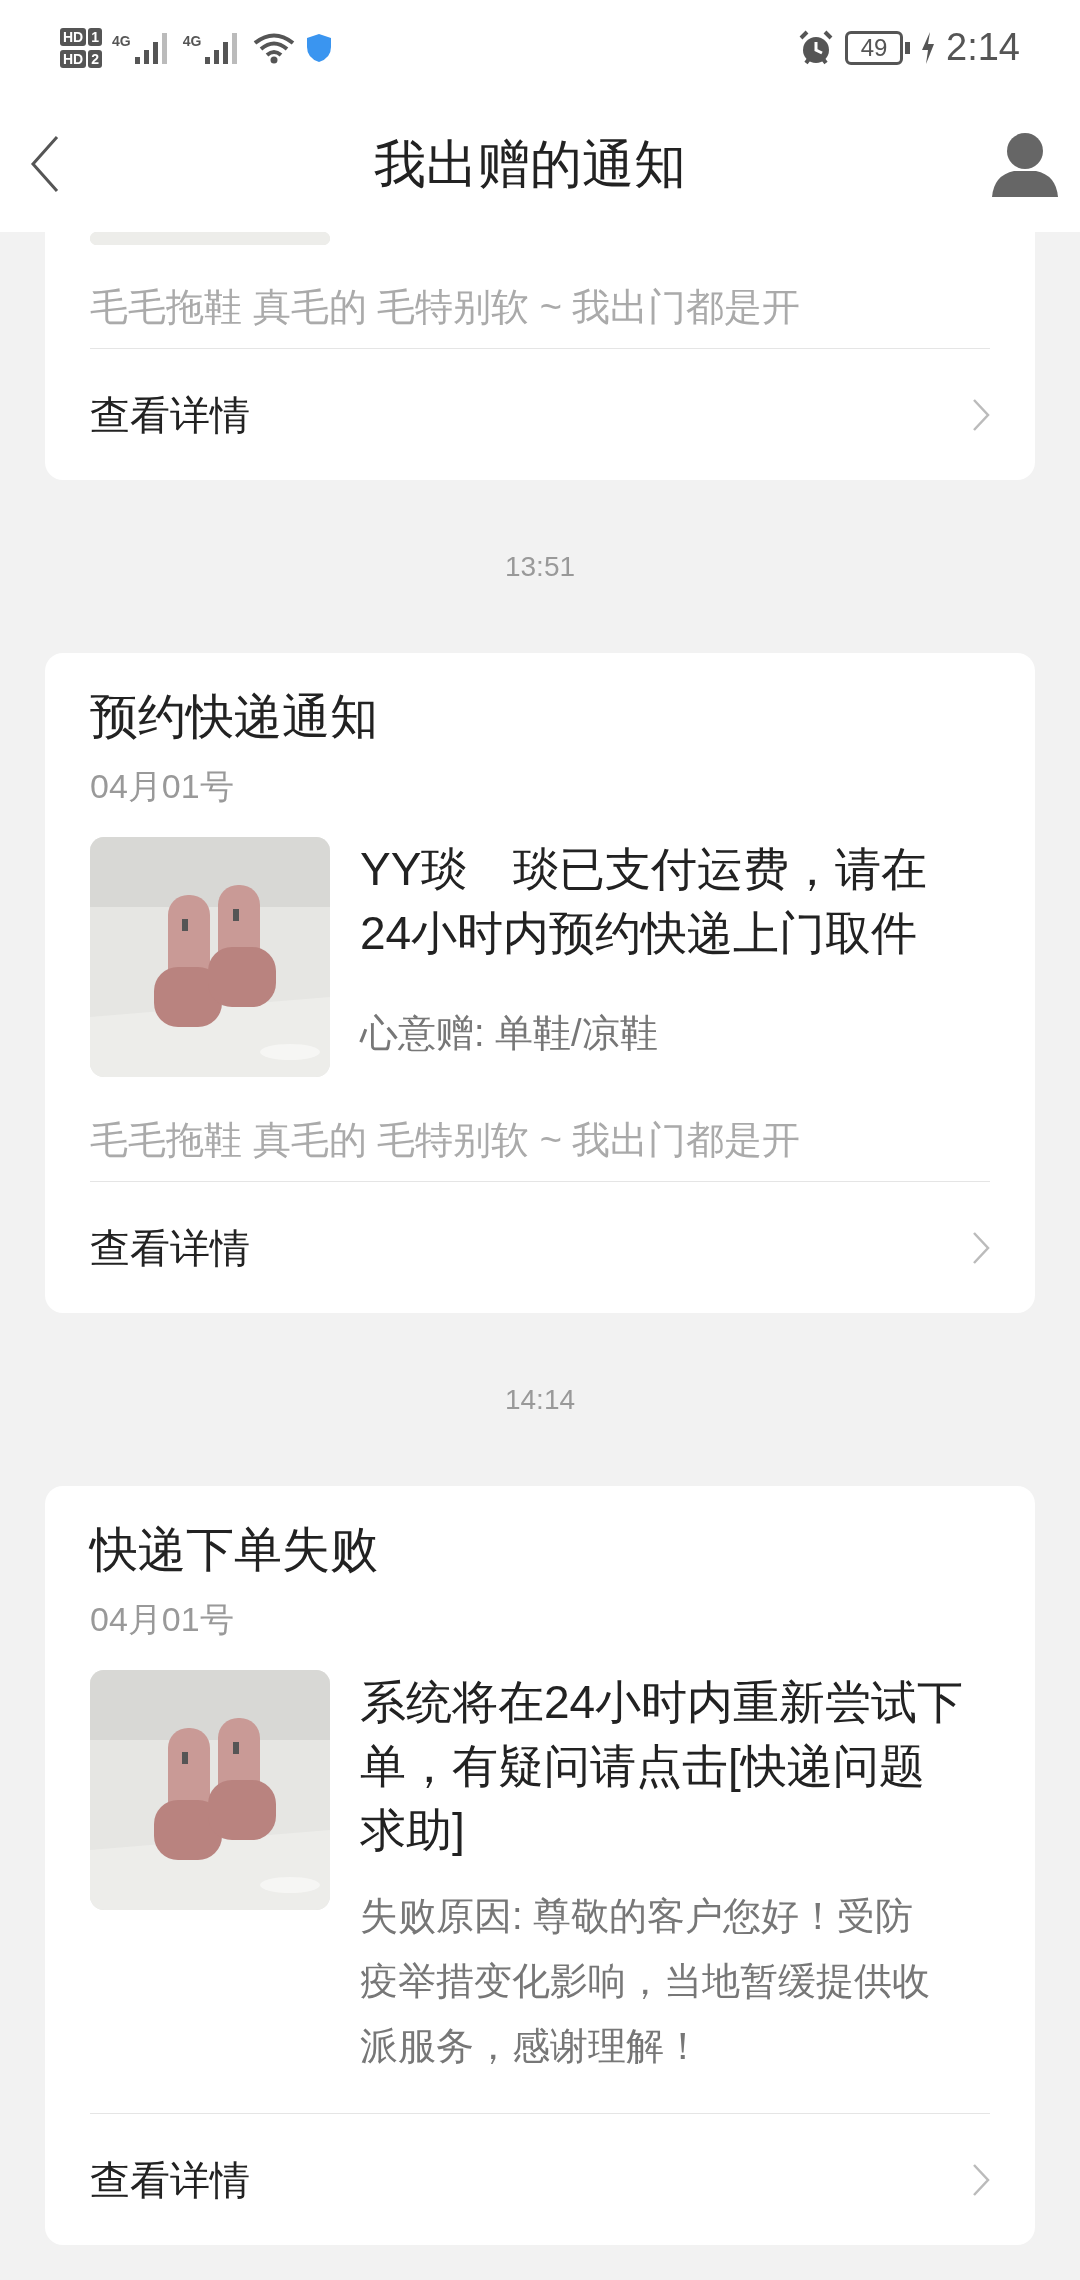 Image resolution: width=1080 pixels, height=2280 pixels. Describe the element at coordinates (983, 47) in the screenshot. I see `clock-time: 2:14` at that location.